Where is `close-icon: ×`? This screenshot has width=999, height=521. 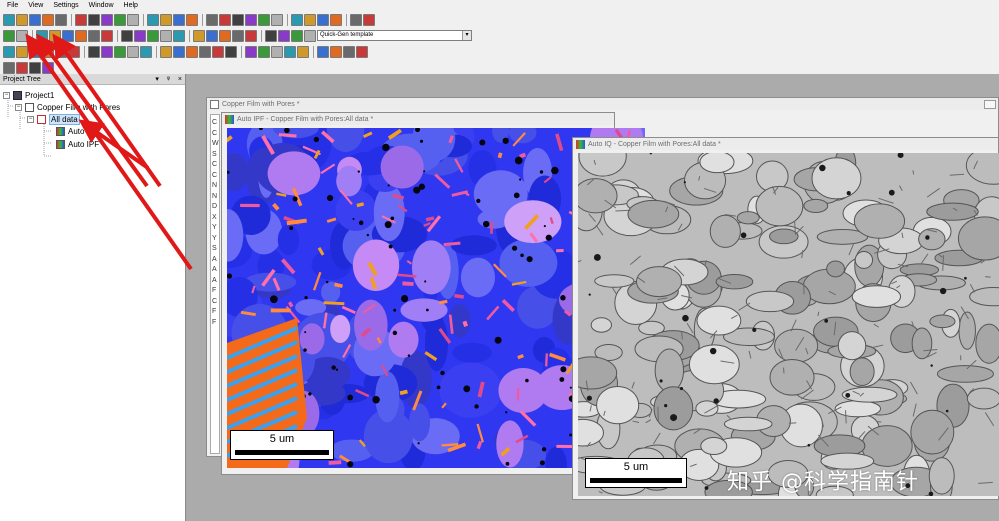
close-icon: × is located at coordinates (180, 79).